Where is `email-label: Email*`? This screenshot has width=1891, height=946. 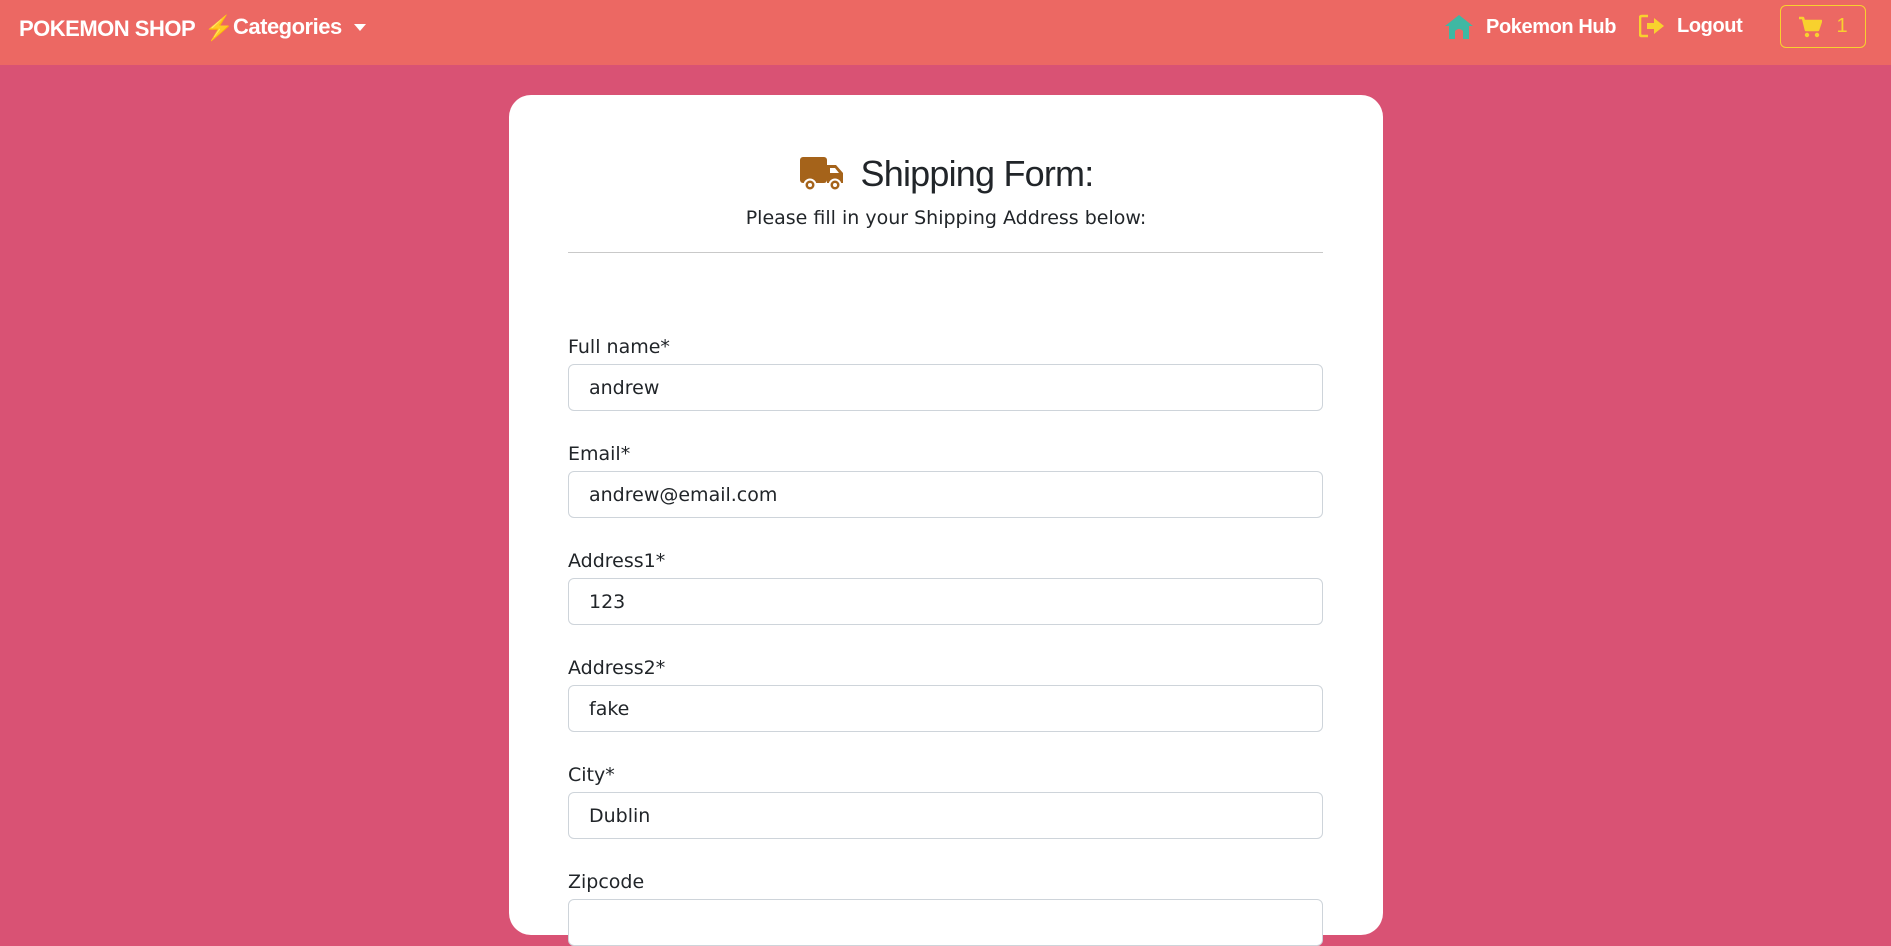 email-label: Email* is located at coordinates (599, 454).